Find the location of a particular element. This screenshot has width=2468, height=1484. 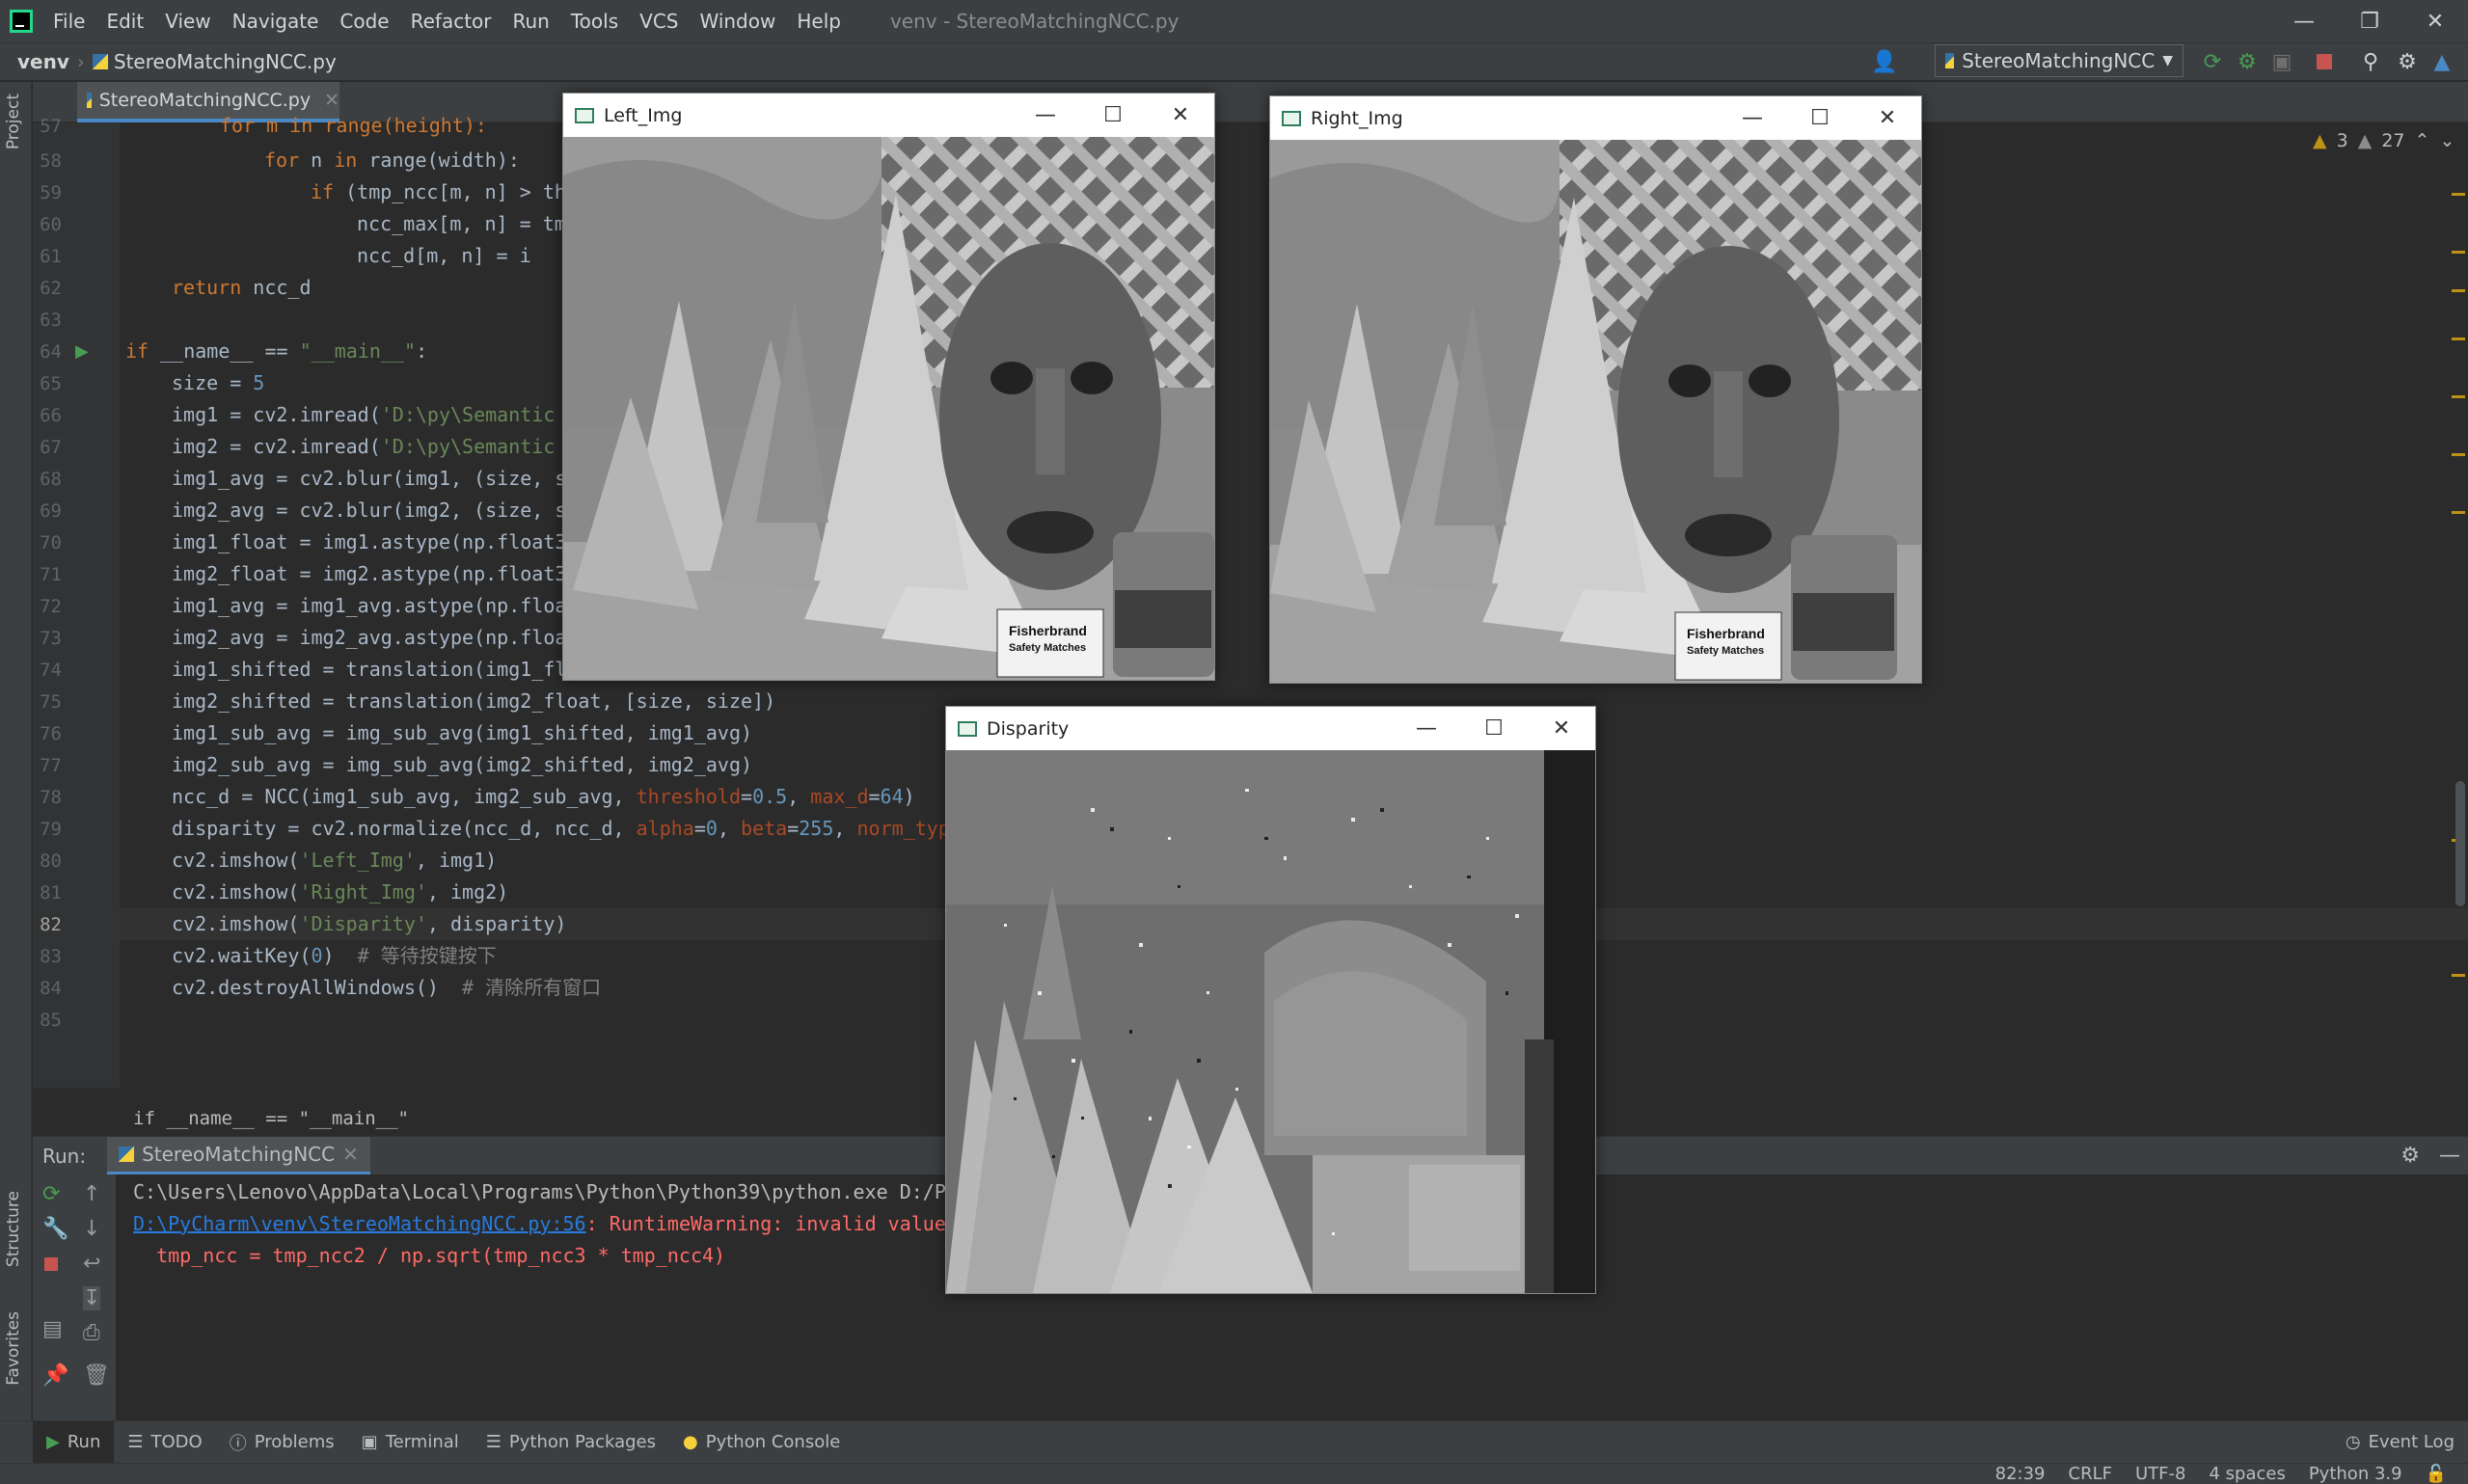

event-log-tool-tab: ◷ Event Log is located at coordinates (2400, 1442).